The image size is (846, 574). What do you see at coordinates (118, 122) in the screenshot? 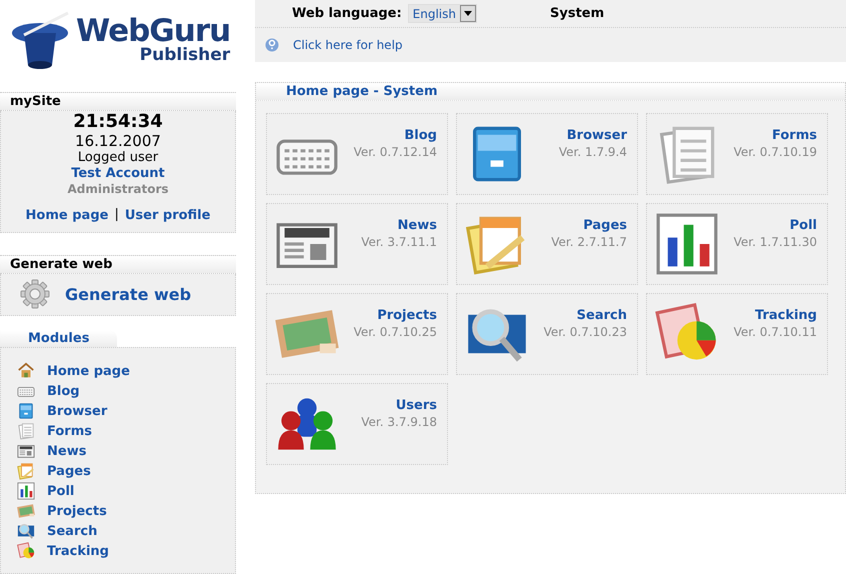
I see `clock-time: 21:54:34` at bounding box center [118, 122].